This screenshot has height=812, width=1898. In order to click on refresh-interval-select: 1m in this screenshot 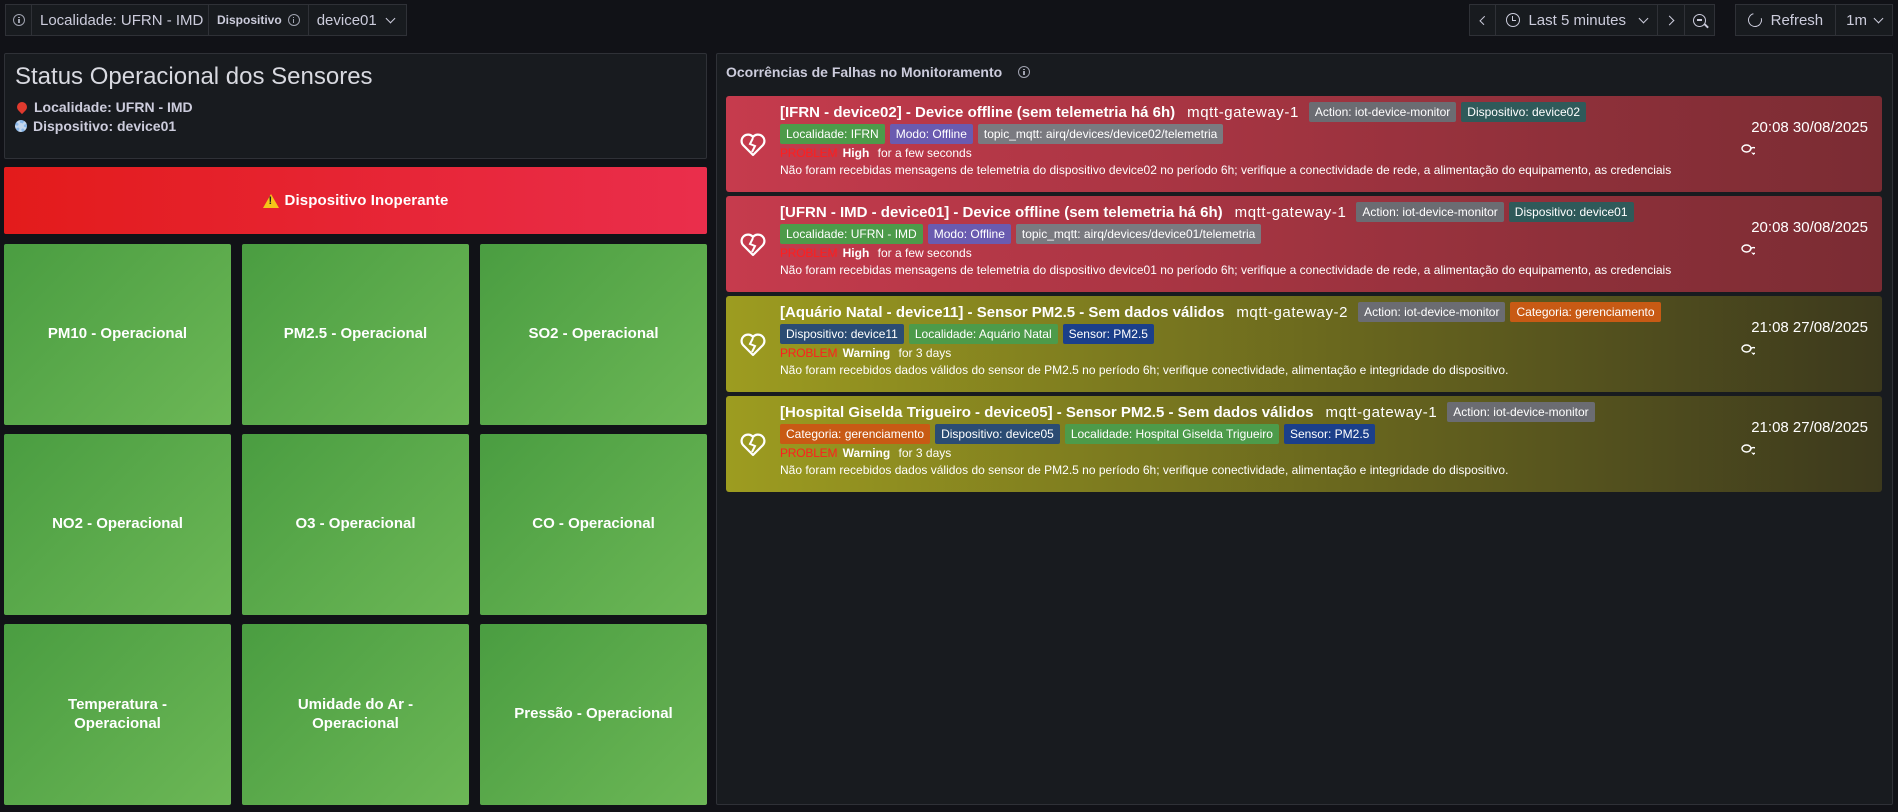, I will do `click(1864, 20)`.